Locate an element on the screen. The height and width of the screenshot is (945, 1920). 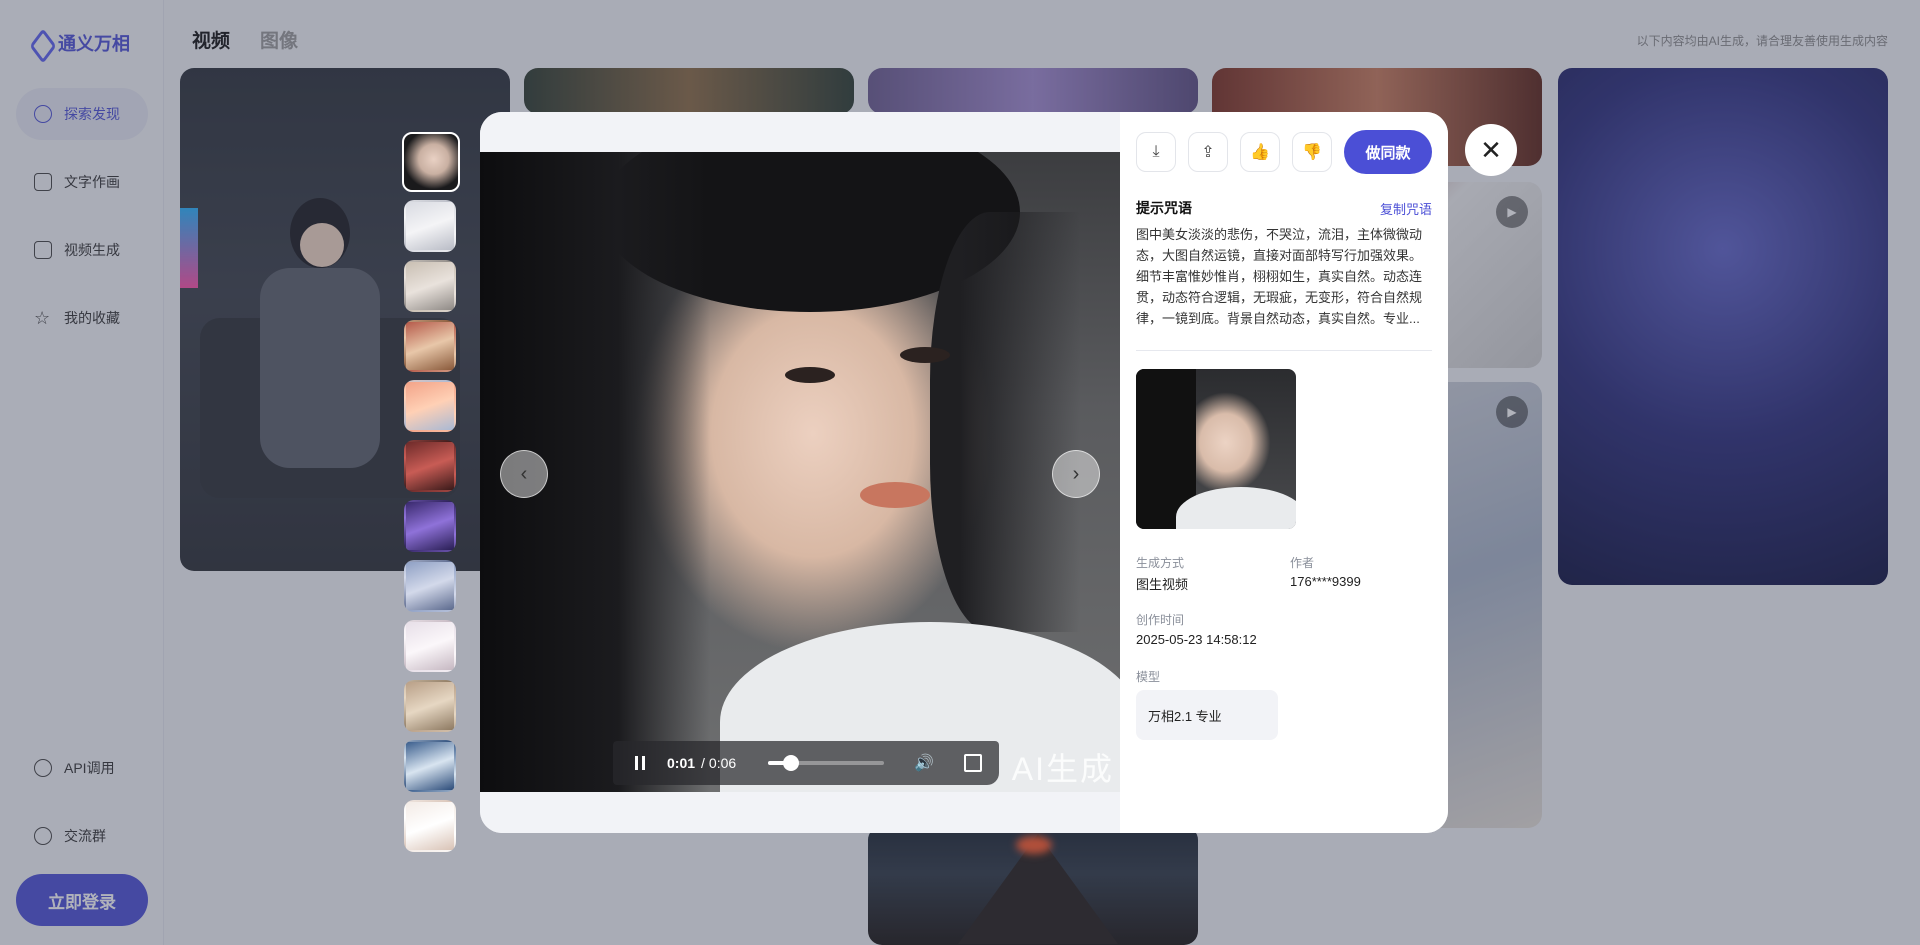
thumbs-down-icon: 👎 is located at coordinates (1312, 152).